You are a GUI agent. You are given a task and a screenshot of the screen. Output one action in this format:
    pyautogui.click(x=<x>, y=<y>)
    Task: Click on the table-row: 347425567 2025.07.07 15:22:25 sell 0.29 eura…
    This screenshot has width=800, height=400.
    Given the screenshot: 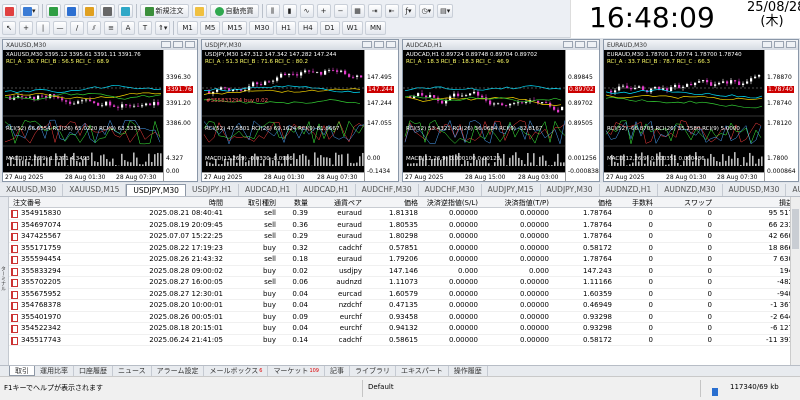 What is the action you would take?
    pyautogui.click(x=399, y=237)
    